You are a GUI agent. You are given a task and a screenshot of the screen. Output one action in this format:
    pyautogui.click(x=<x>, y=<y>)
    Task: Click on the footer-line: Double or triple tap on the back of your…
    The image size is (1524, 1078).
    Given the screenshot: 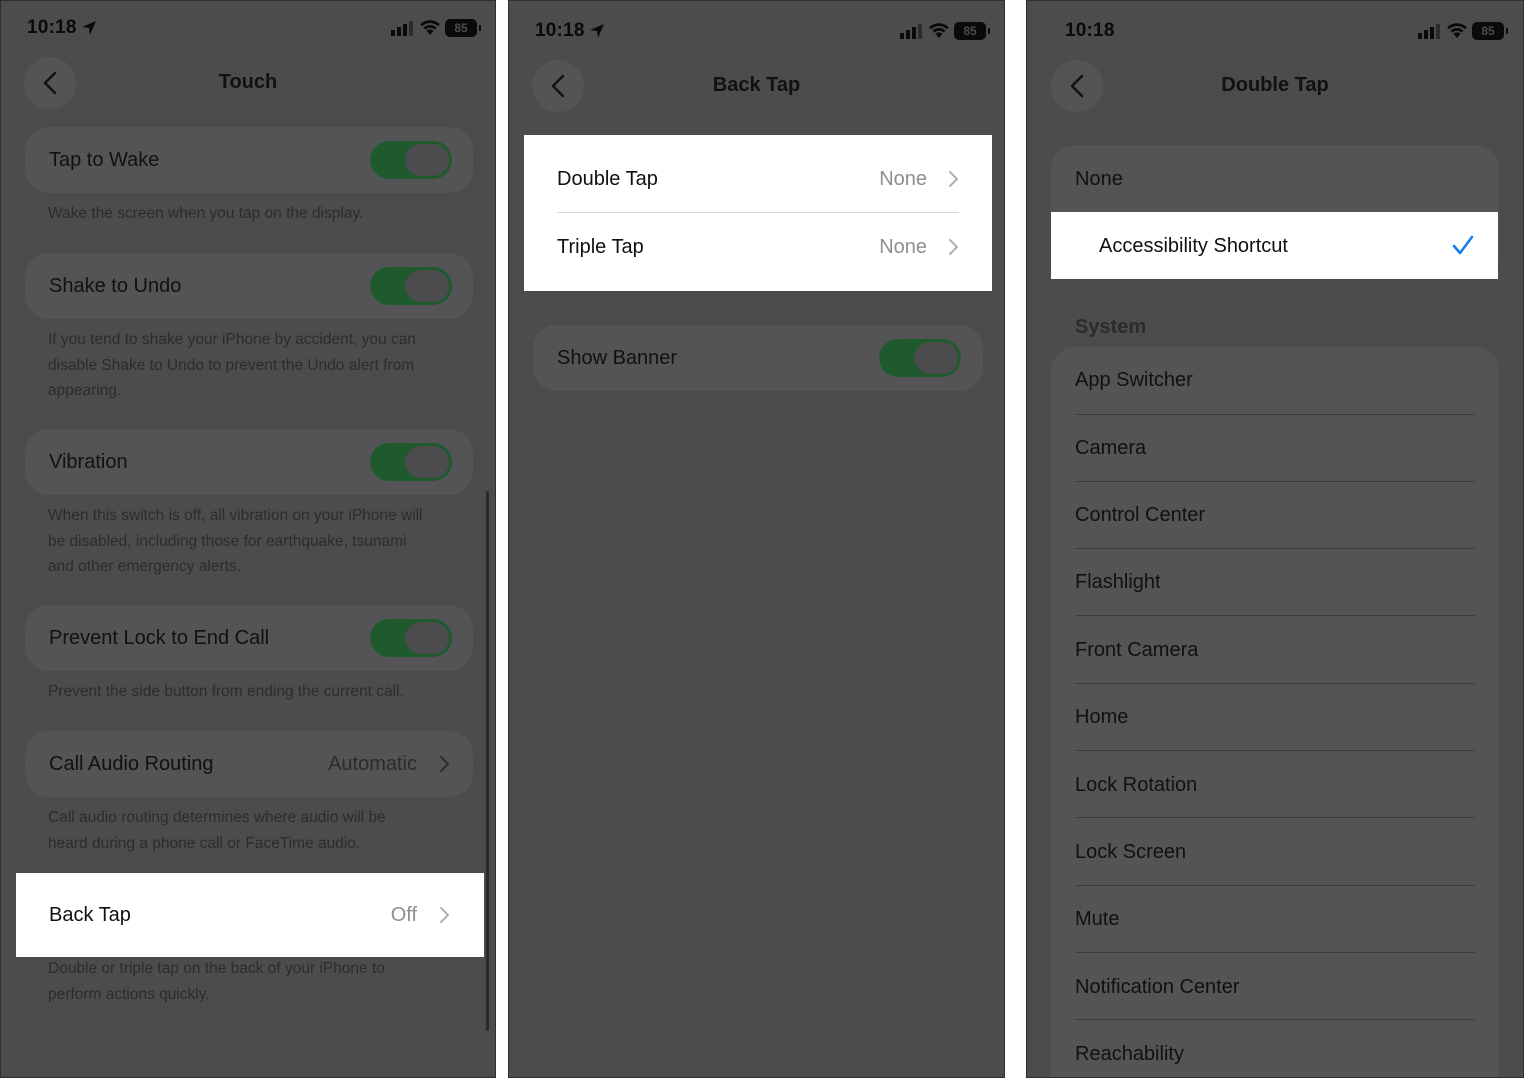 What is the action you would take?
    pyautogui.click(x=216, y=968)
    